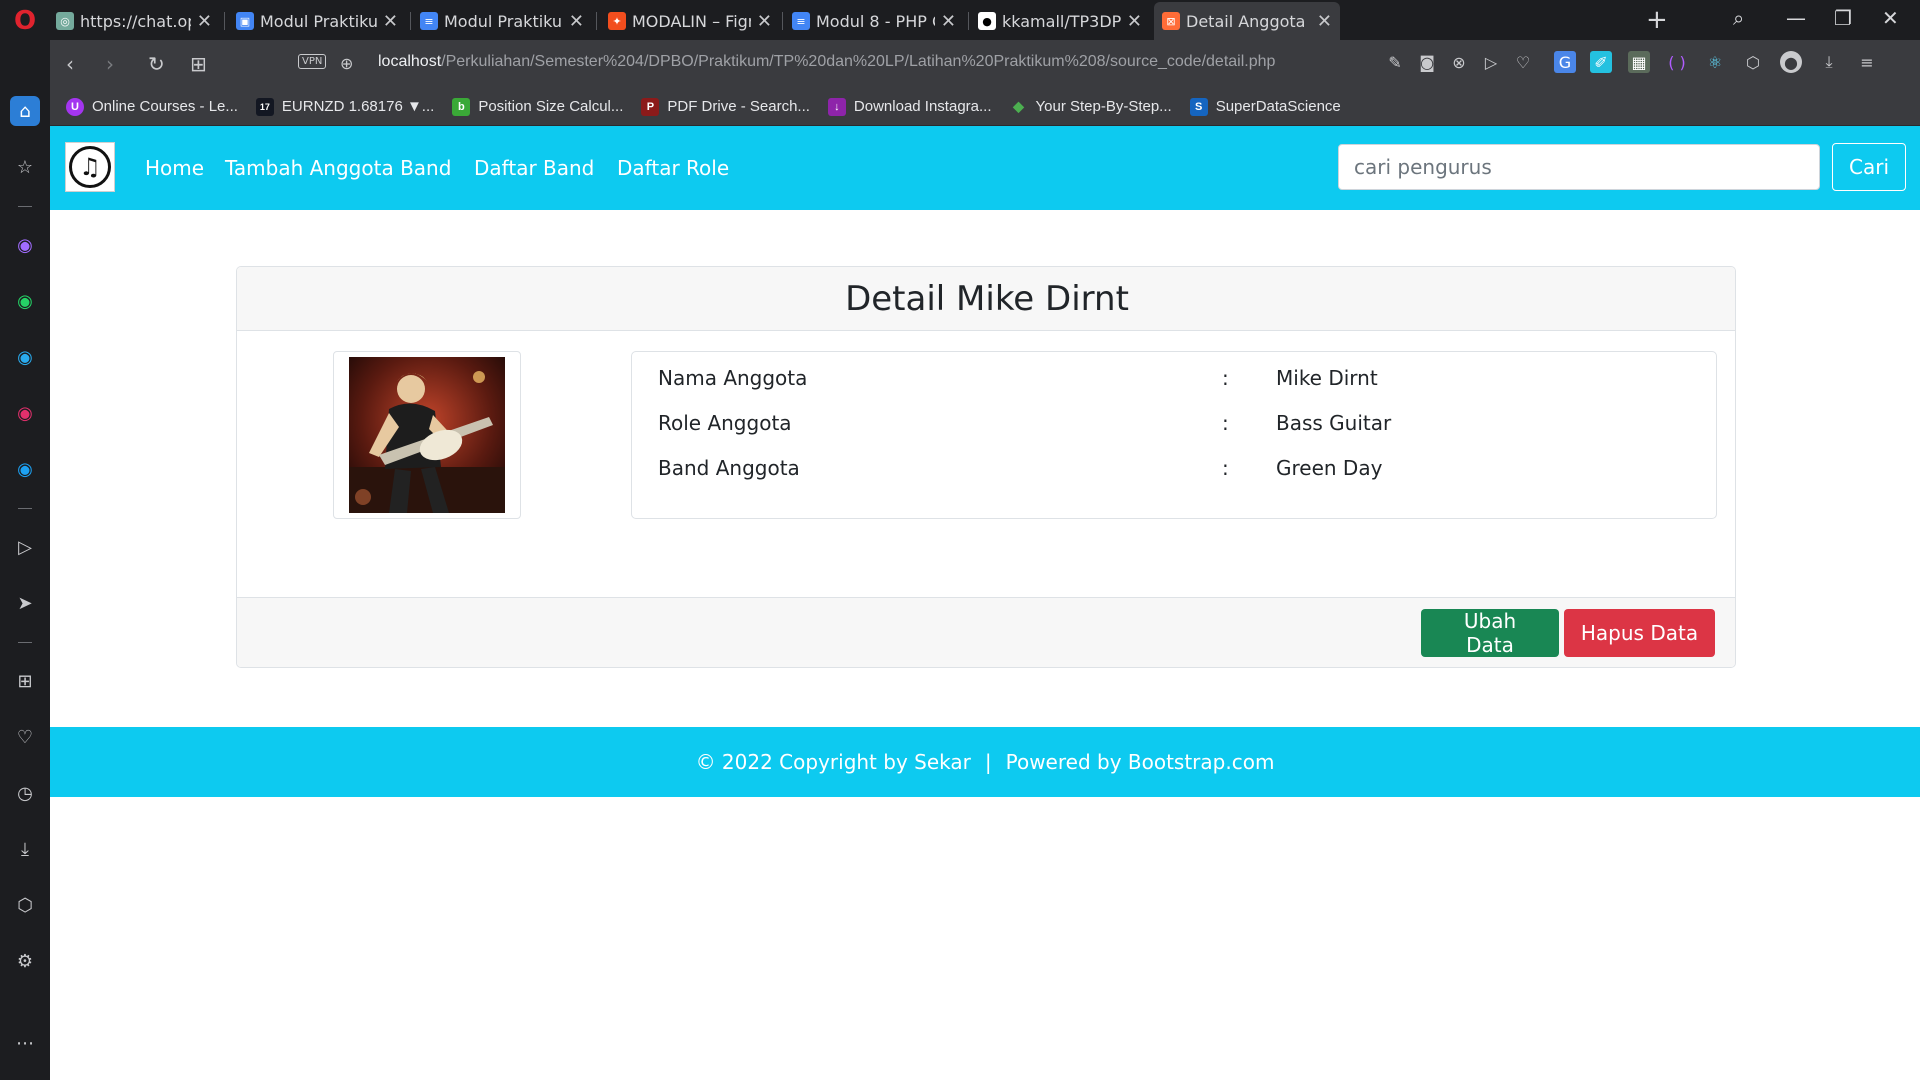  Describe the element at coordinates (346, 63) in the screenshot. I see `globe-icon: ⊕` at that location.